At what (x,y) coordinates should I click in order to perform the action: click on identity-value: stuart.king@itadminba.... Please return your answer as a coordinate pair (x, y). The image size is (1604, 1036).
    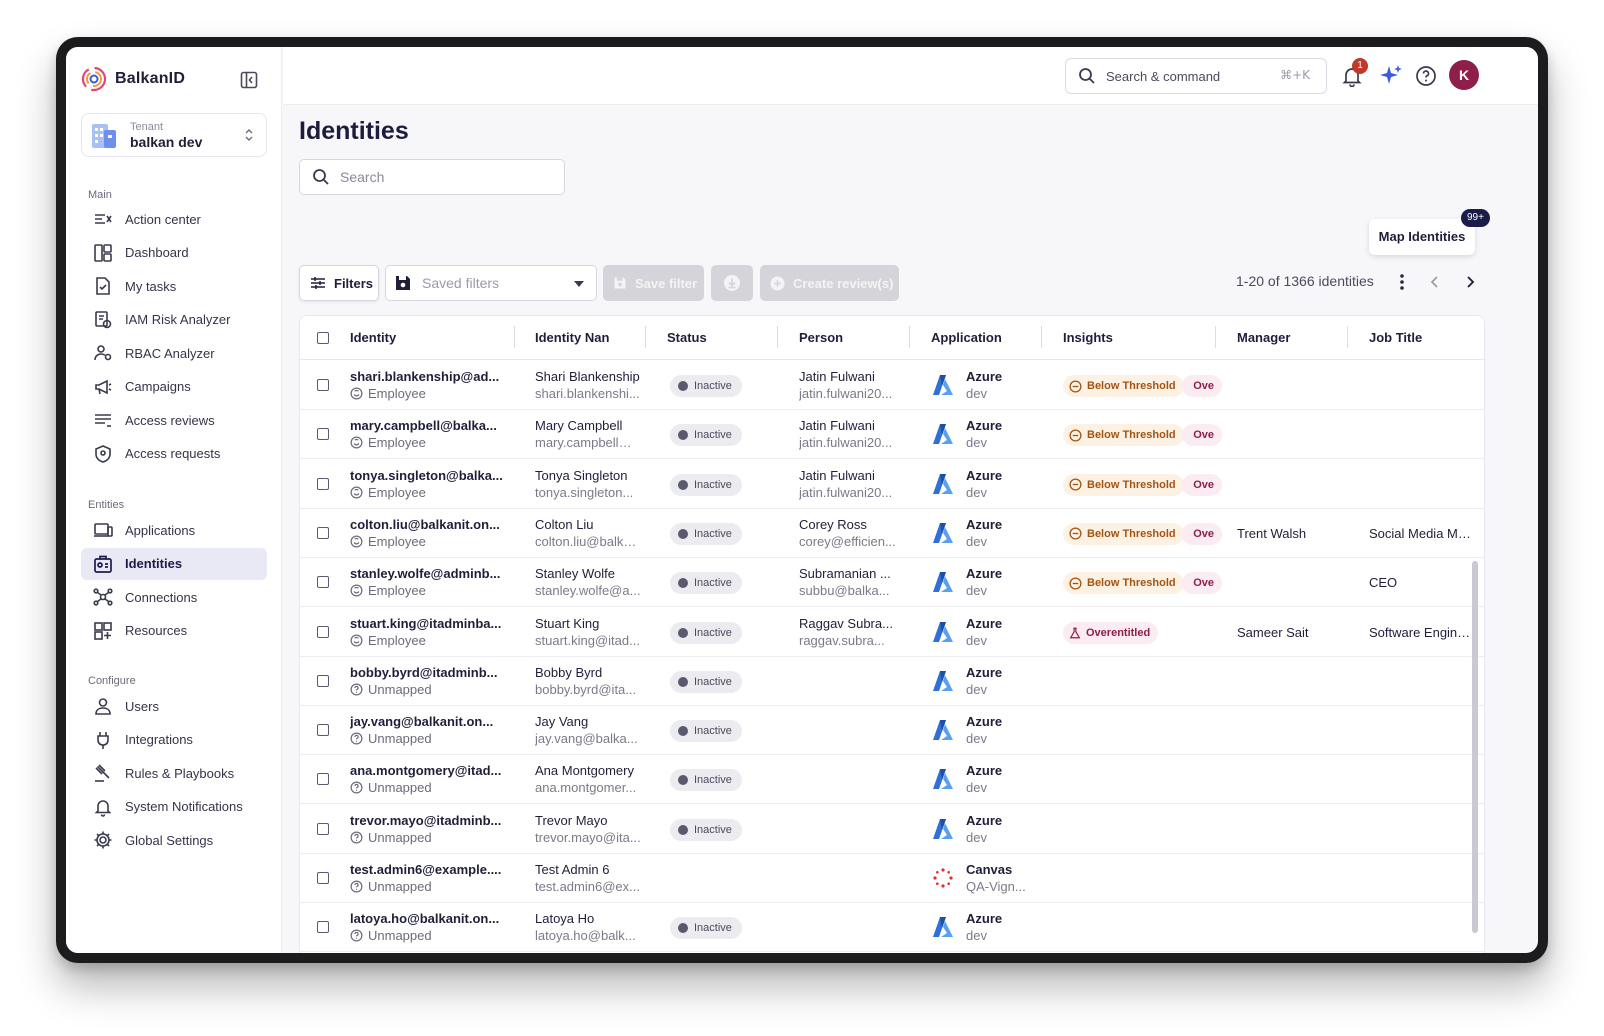
    Looking at the image, I should click on (430, 623).